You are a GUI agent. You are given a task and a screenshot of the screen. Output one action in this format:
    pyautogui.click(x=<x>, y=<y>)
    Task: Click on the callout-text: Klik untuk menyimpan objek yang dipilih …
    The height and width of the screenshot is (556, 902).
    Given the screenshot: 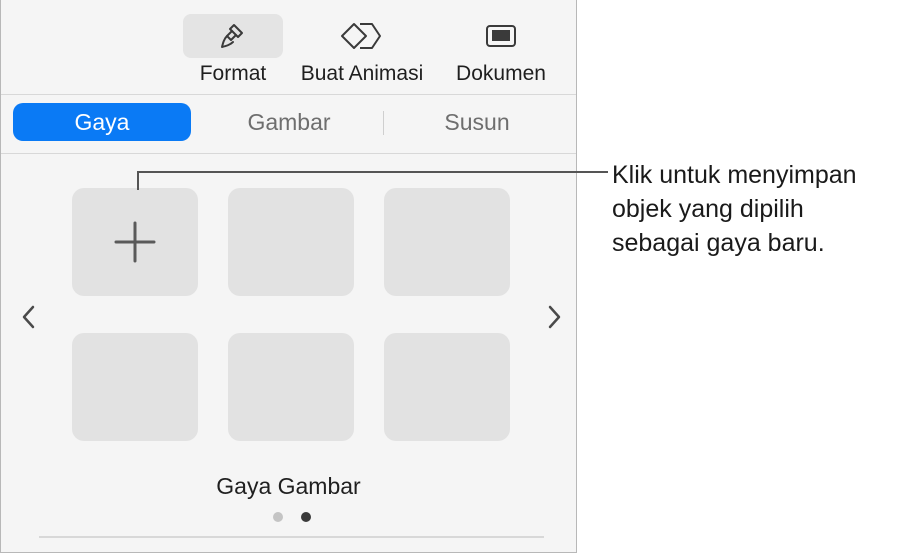 What is the action you would take?
    pyautogui.click(x=757, y=209)
    